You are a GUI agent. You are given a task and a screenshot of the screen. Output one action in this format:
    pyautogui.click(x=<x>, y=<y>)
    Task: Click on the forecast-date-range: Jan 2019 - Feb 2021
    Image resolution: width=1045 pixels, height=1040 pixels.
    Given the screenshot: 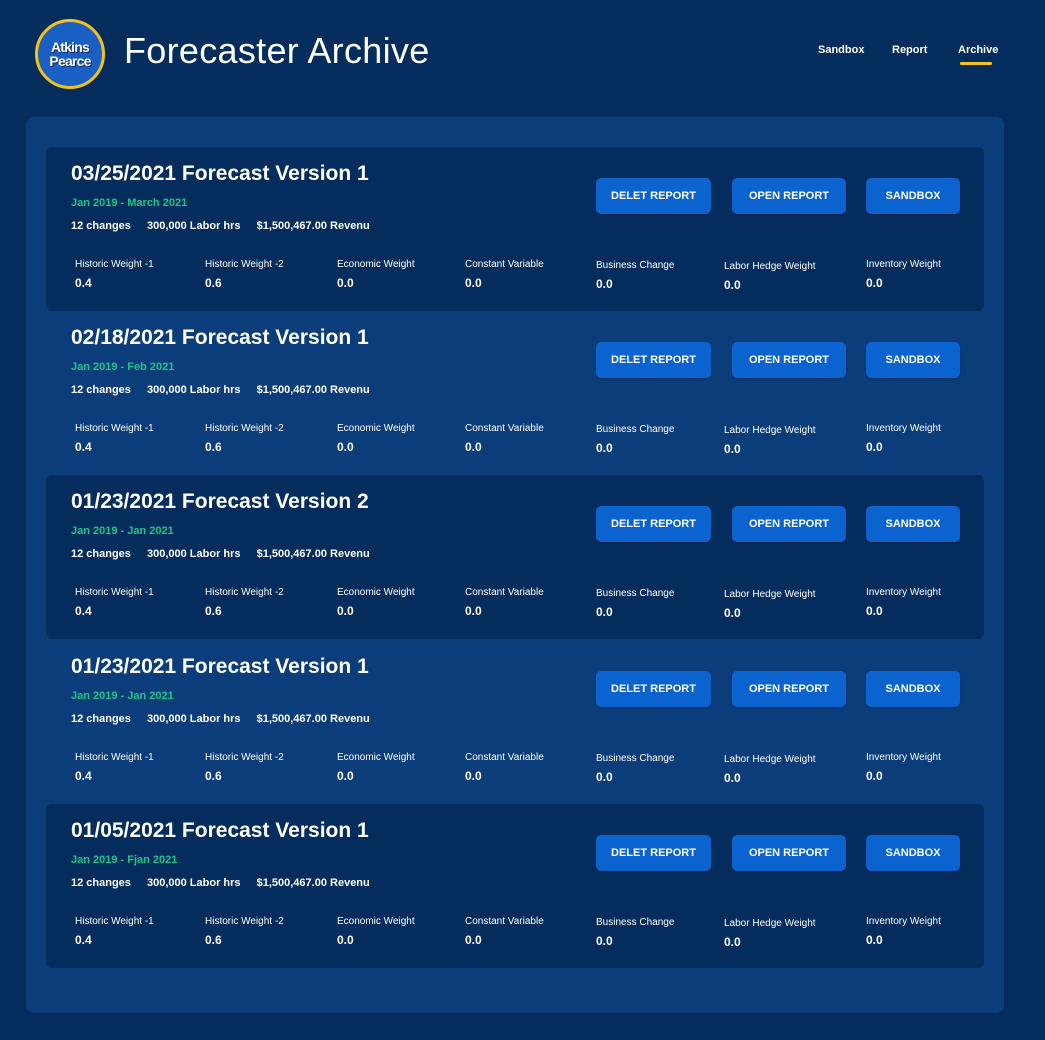 What is the action you would take?
    pyautogui.click(x=123, y=367)
    